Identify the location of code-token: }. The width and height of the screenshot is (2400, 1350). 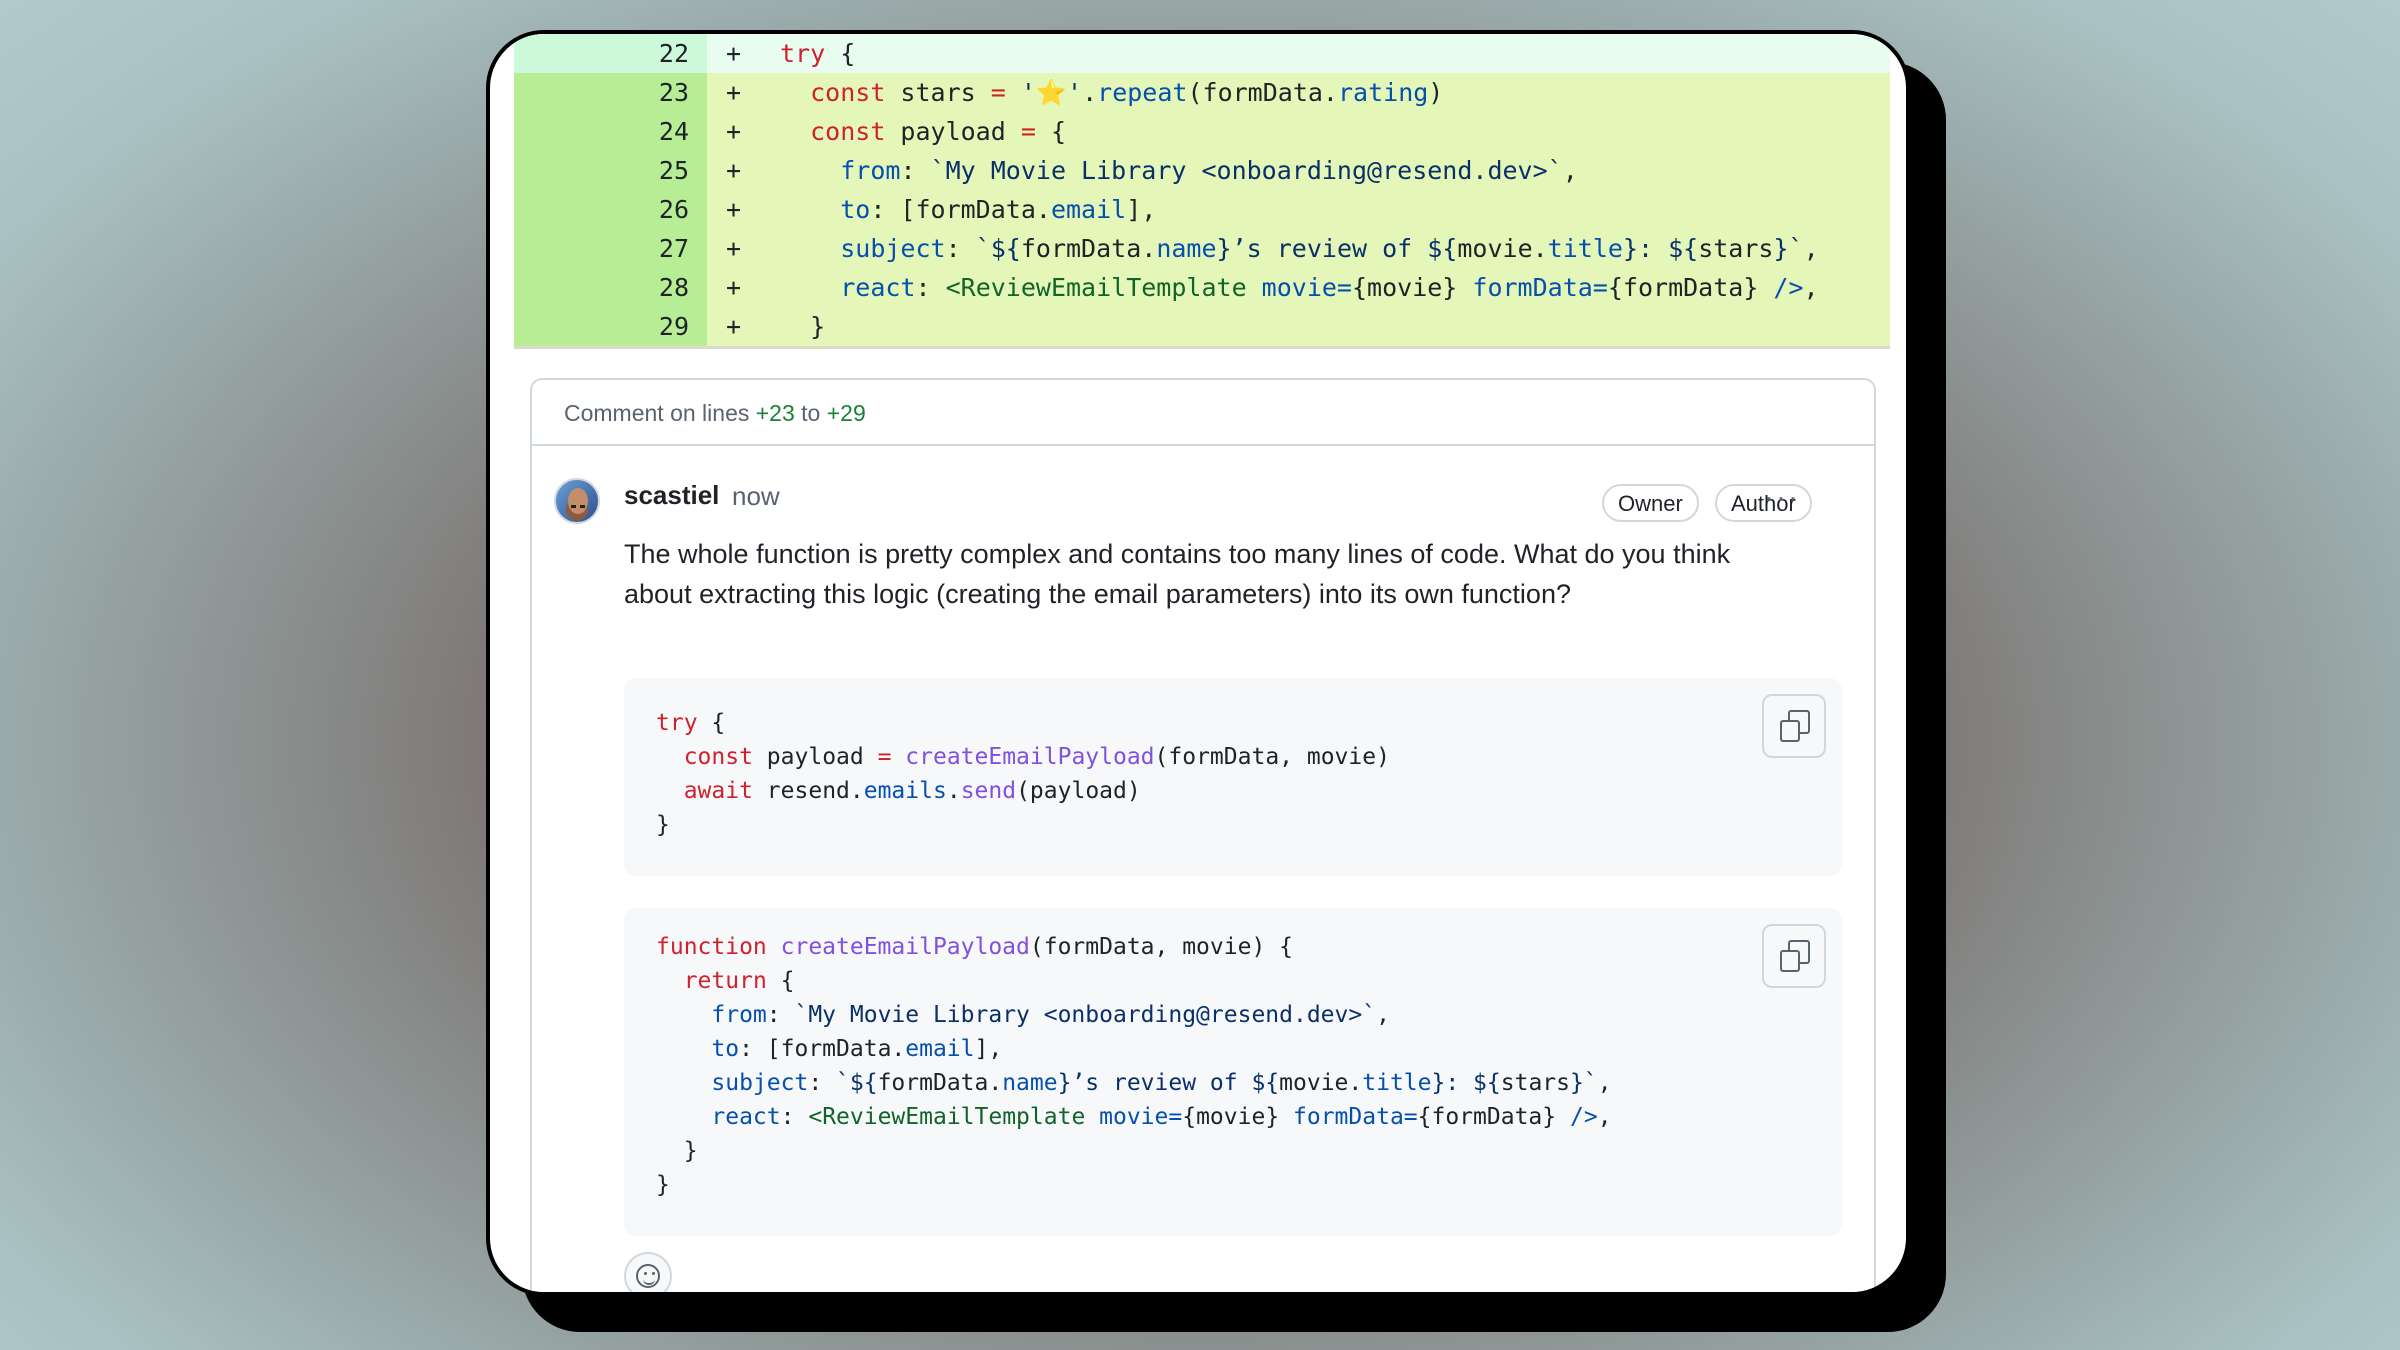
(663, 825).